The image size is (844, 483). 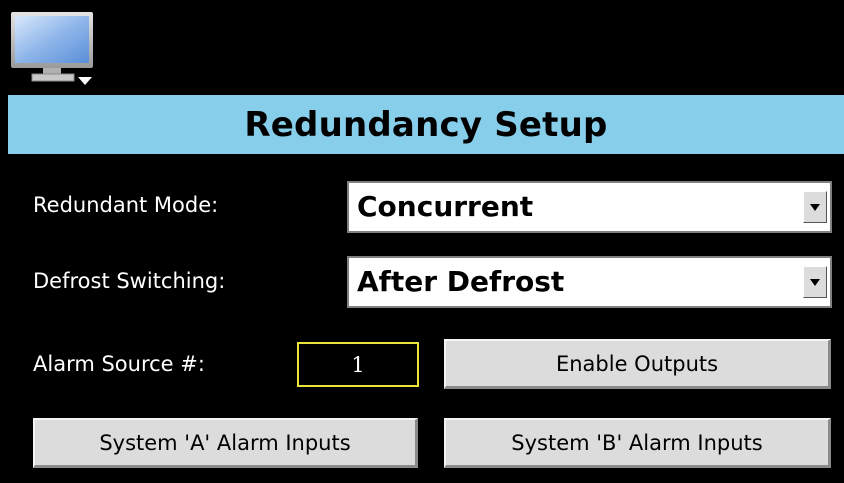 What do you see at coordinates (445, 206) in the screenshot?
I see `redundant-mode-value: Concurrent` at bounding box center [445, 206].